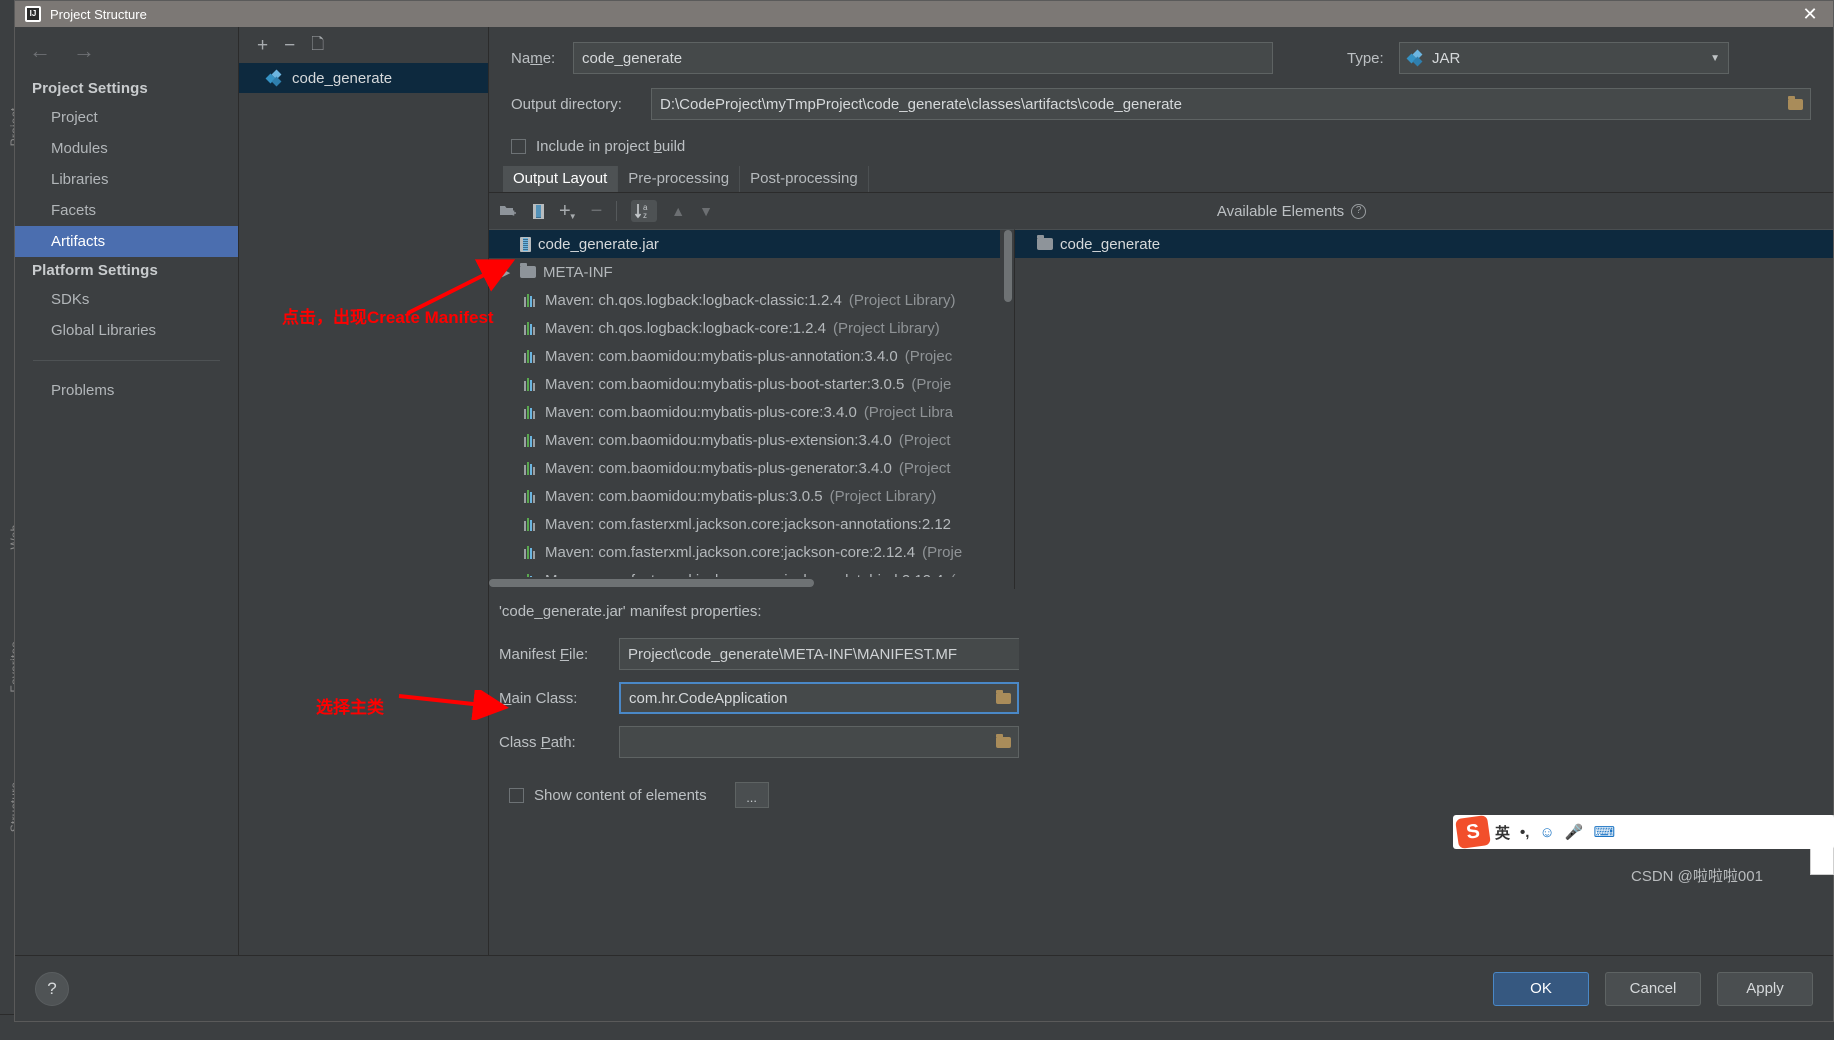 The image size is (1834, 1040). I want to click on plus-dropdown-icon: + ▼, so click(568, 211).